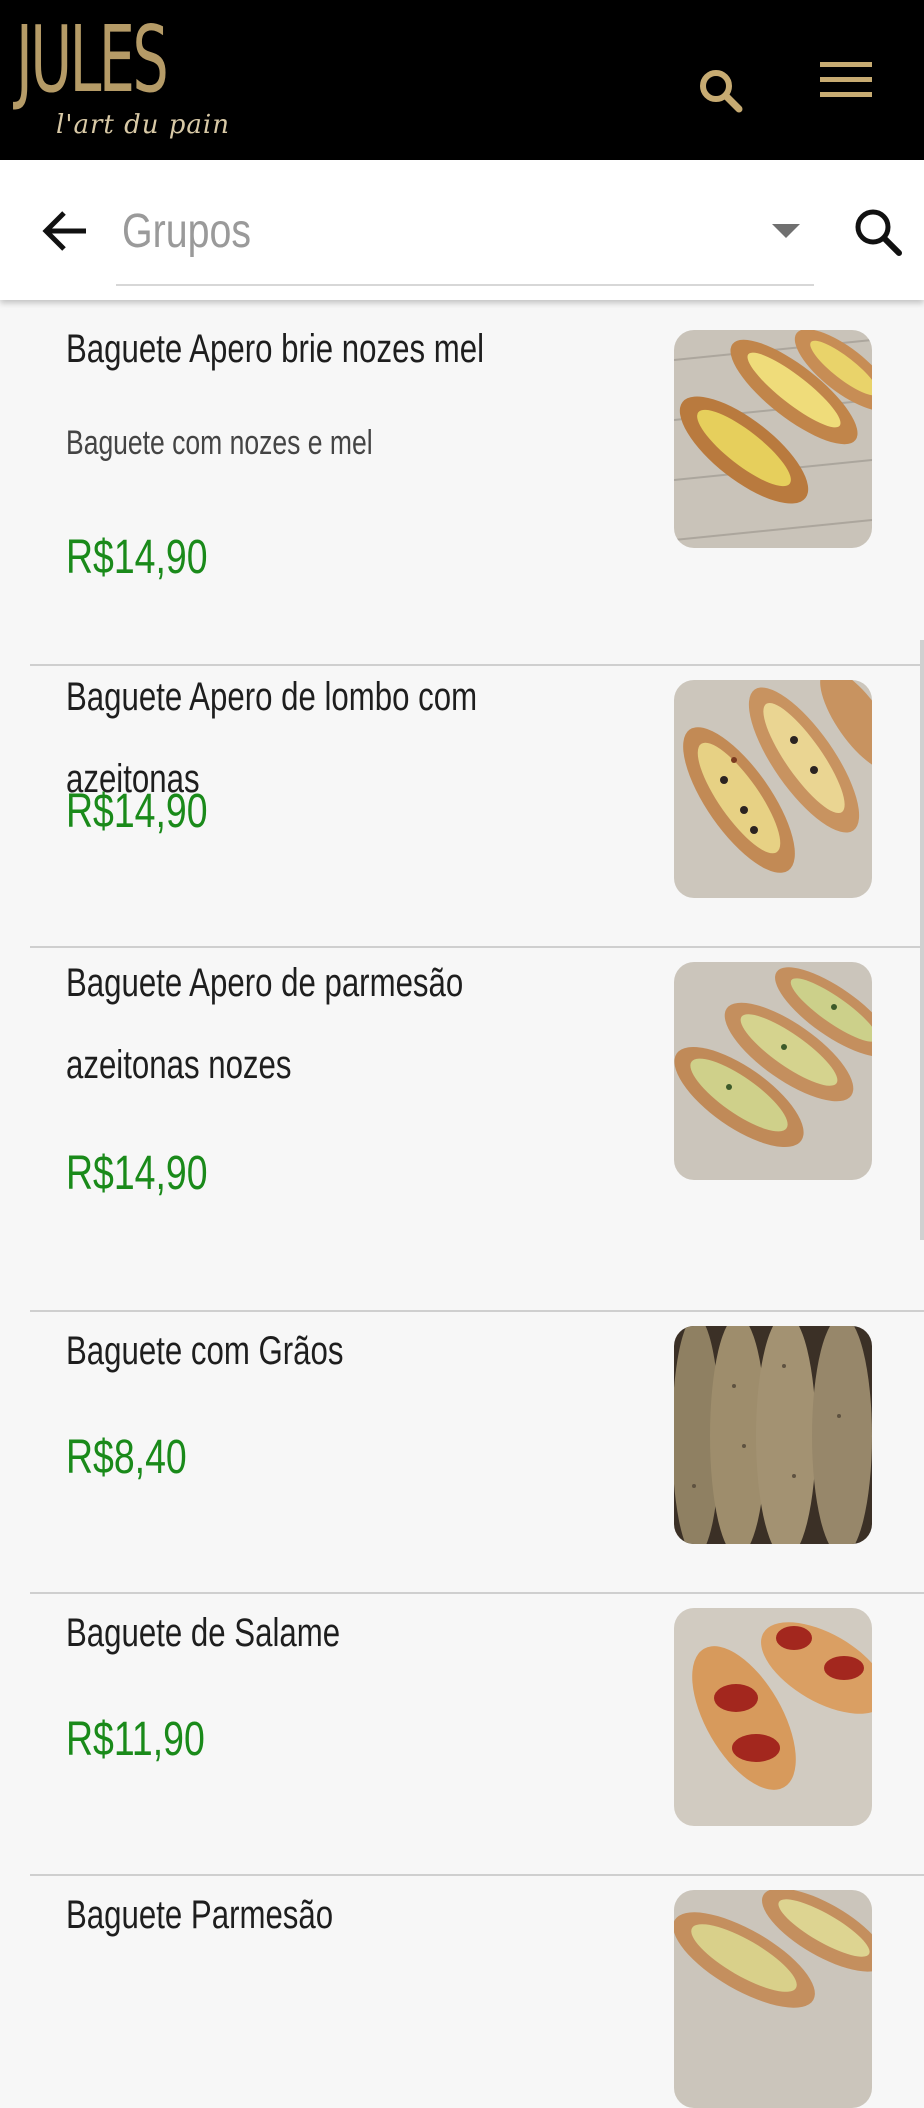 The image size is (924, 2108). What do you see at coordinates (773, 1435) in the screenshot?
I see `baguette-graos-photo` at bounding box center [773, 1435].